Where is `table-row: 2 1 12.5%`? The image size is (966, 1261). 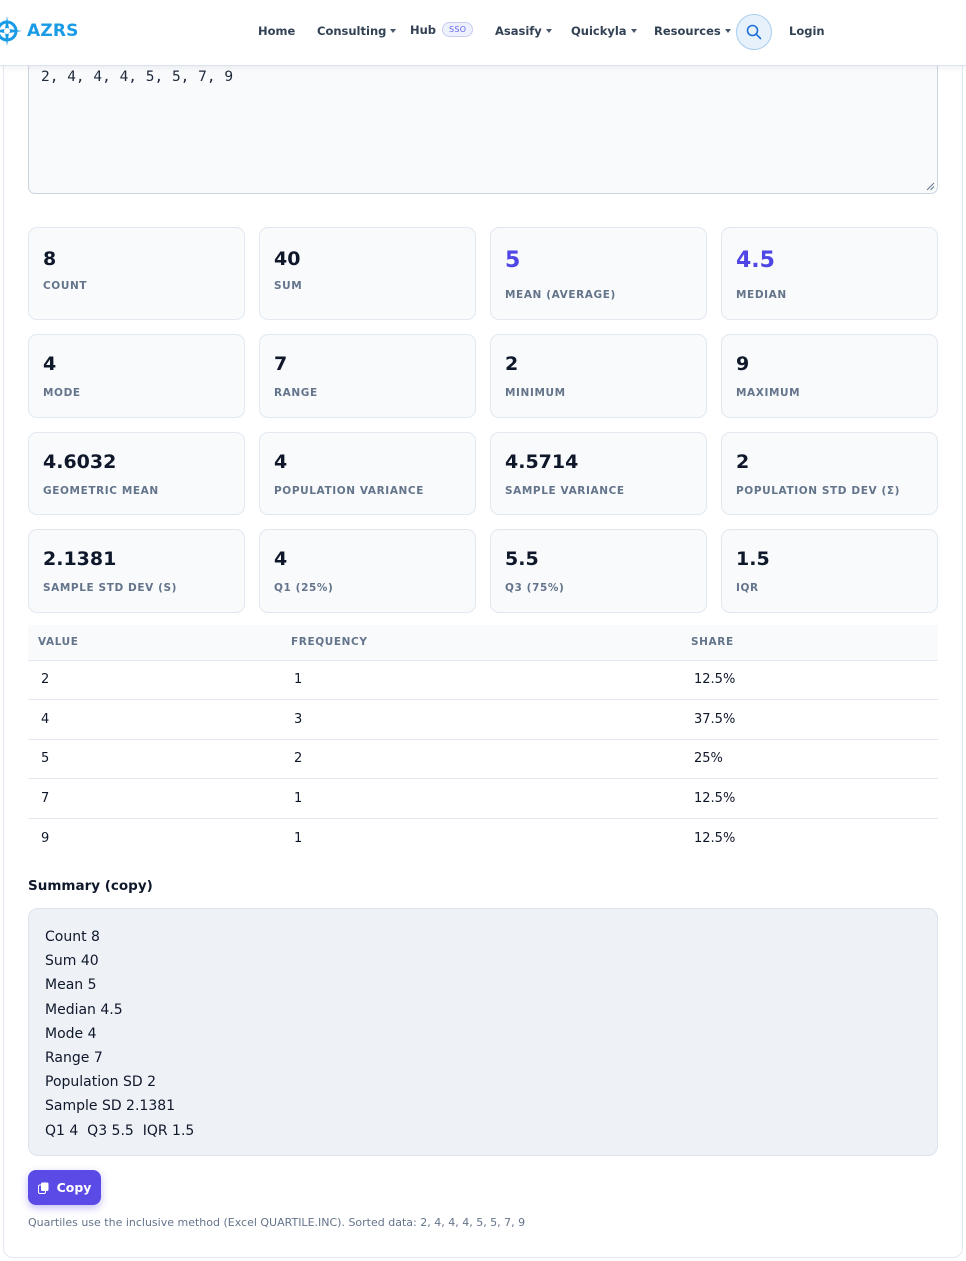 table-row: 2 1 12.5% is located at coordinates (483, 680).